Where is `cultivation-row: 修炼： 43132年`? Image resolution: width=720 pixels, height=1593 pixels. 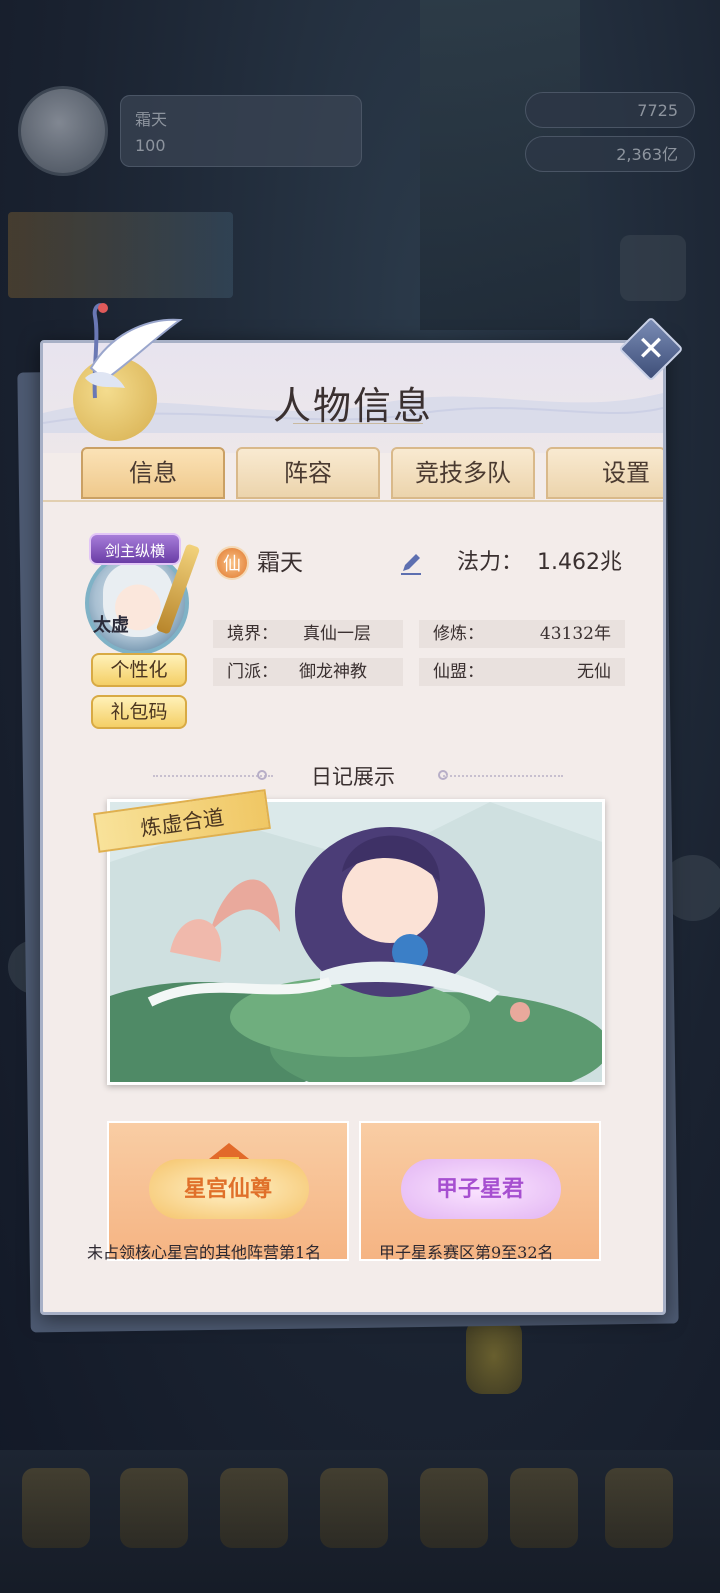
cultivation-row: 修炼： 43132年 is located at coordinates (522, 634).